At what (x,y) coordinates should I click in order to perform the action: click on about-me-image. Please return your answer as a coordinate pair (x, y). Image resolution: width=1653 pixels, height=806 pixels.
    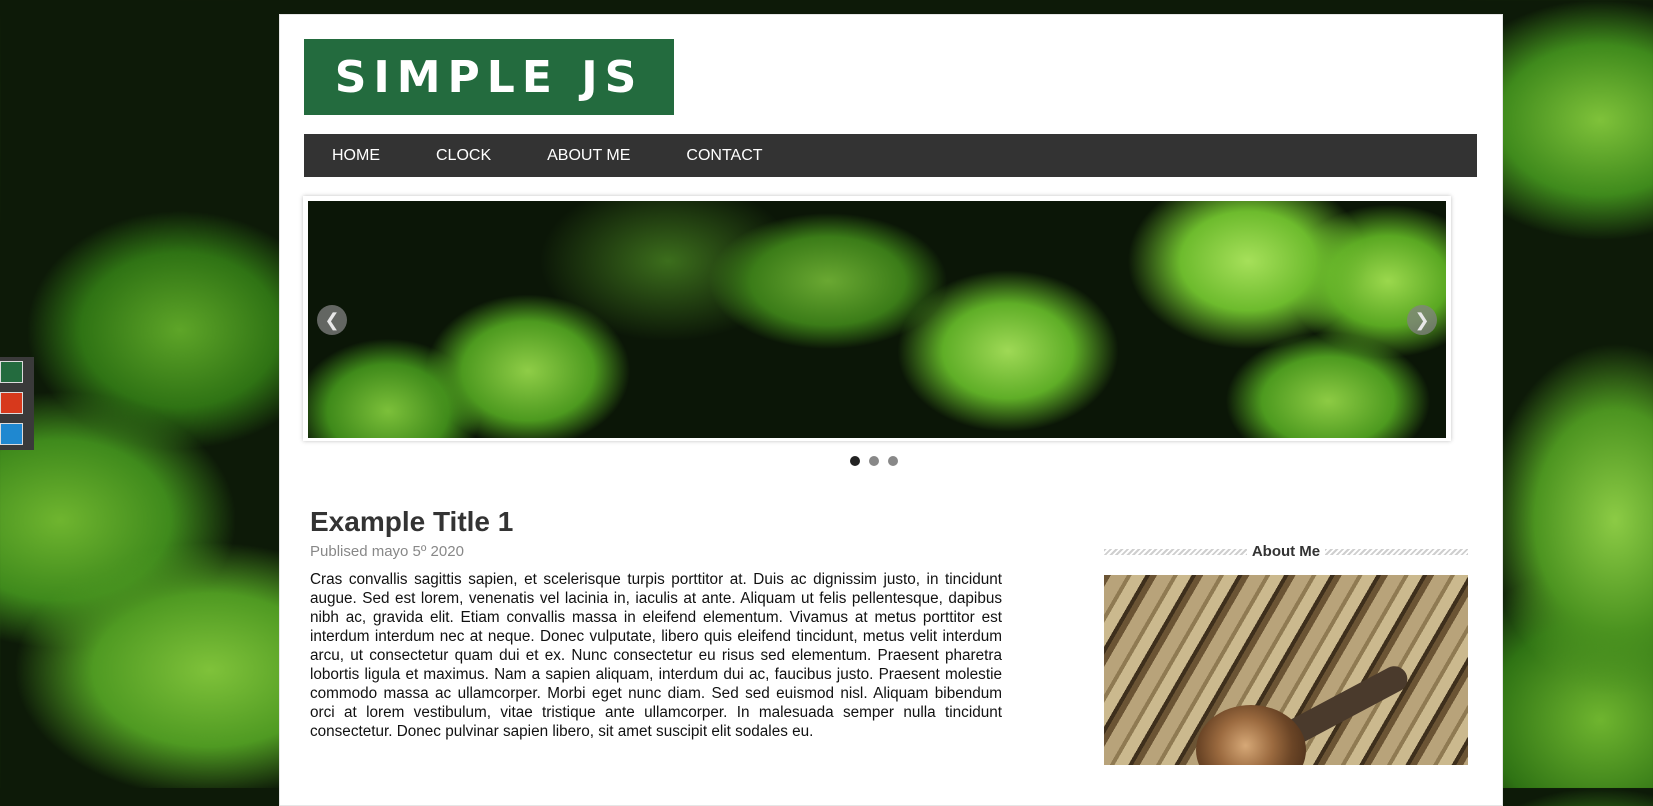
    Looking at the image, I should click on (1286, 670).